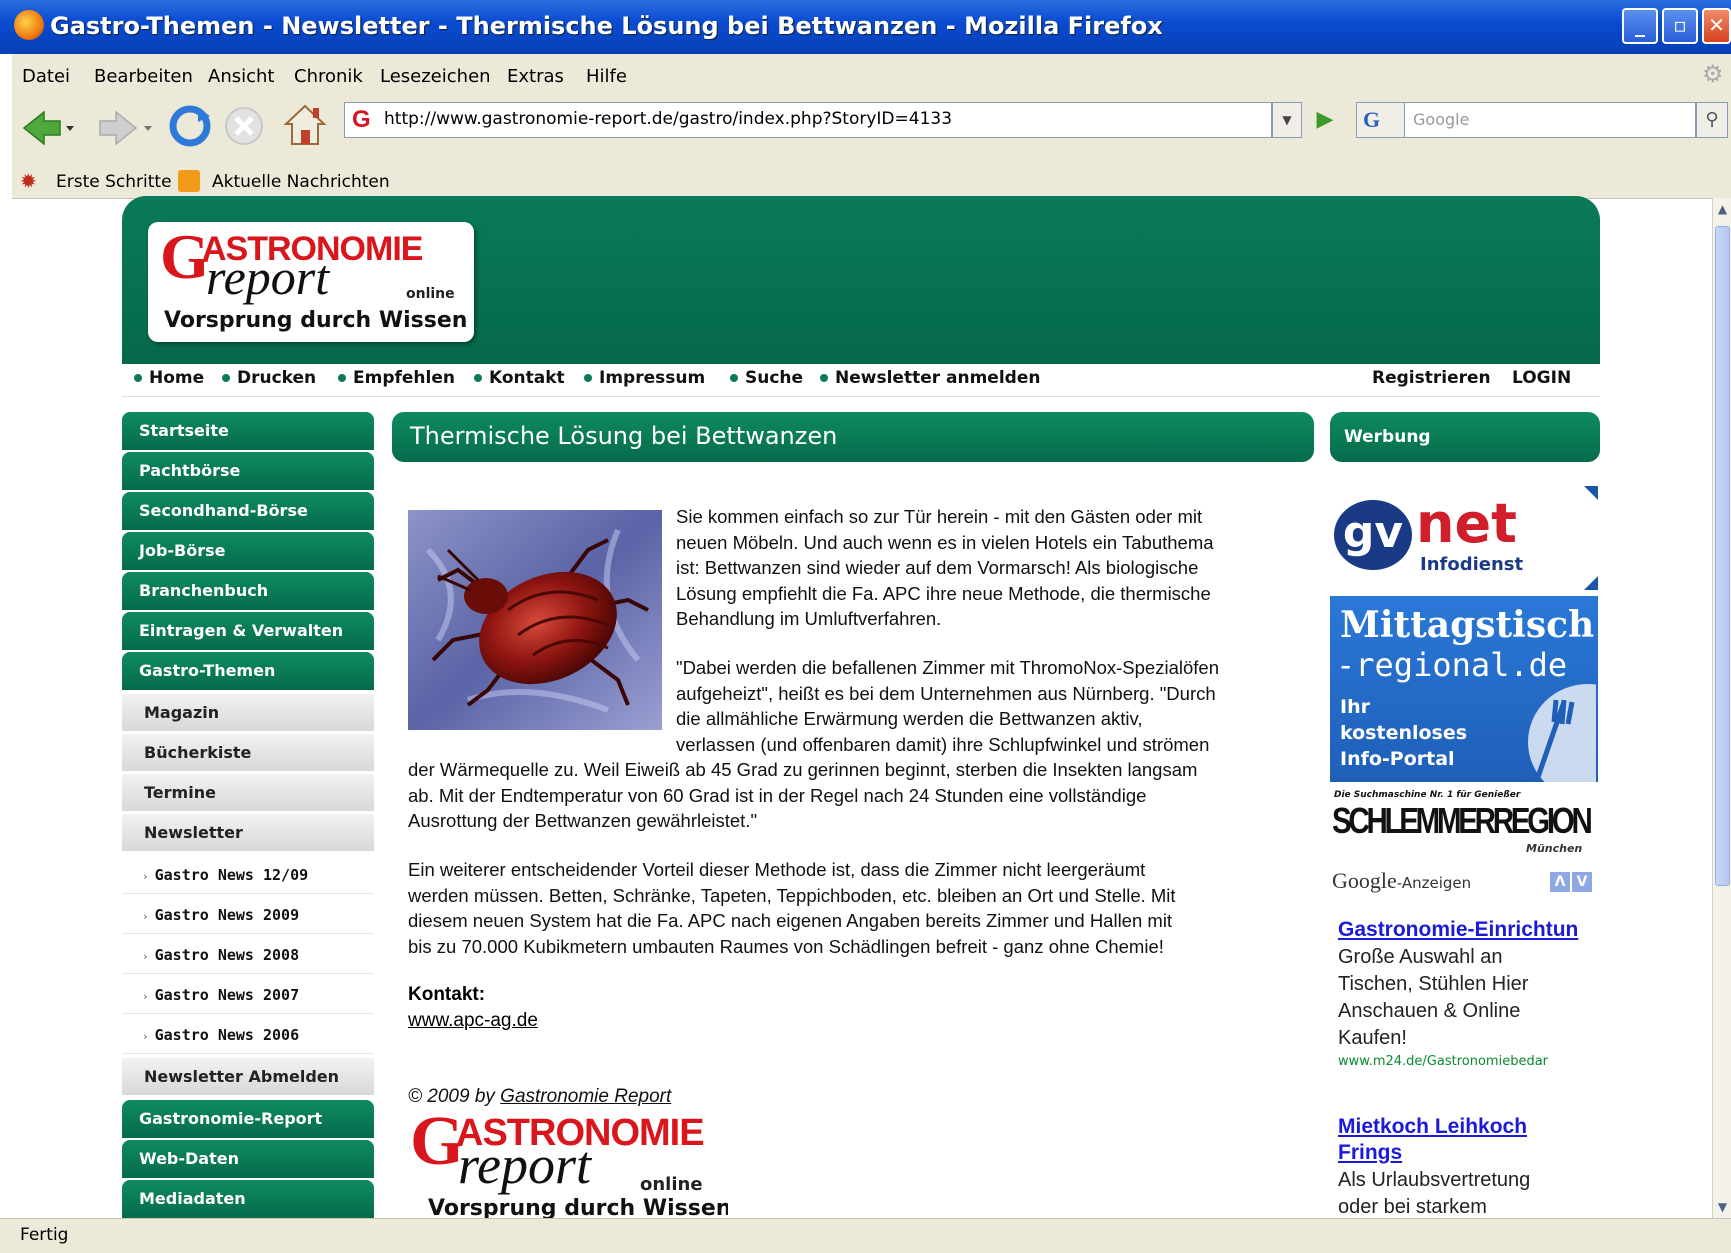 This screenshot has width=1731, height=1253. Describe the element at coordinates (248, 915) in the screenshot. I see `sidebar-subitem-news-2009: › Gastro News 2009` at that location.